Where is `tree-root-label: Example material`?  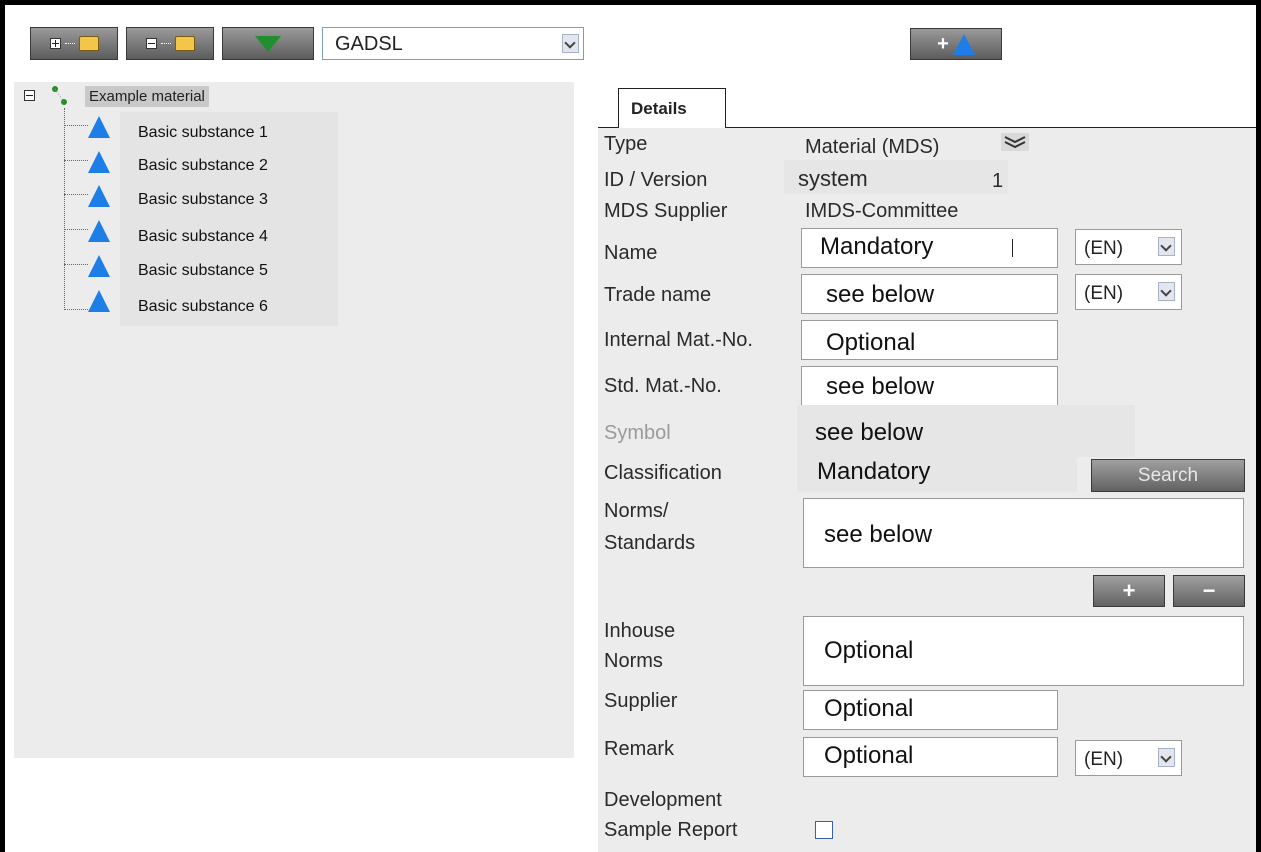 tree-root-label: Example material is located at coordinates (147, 96).